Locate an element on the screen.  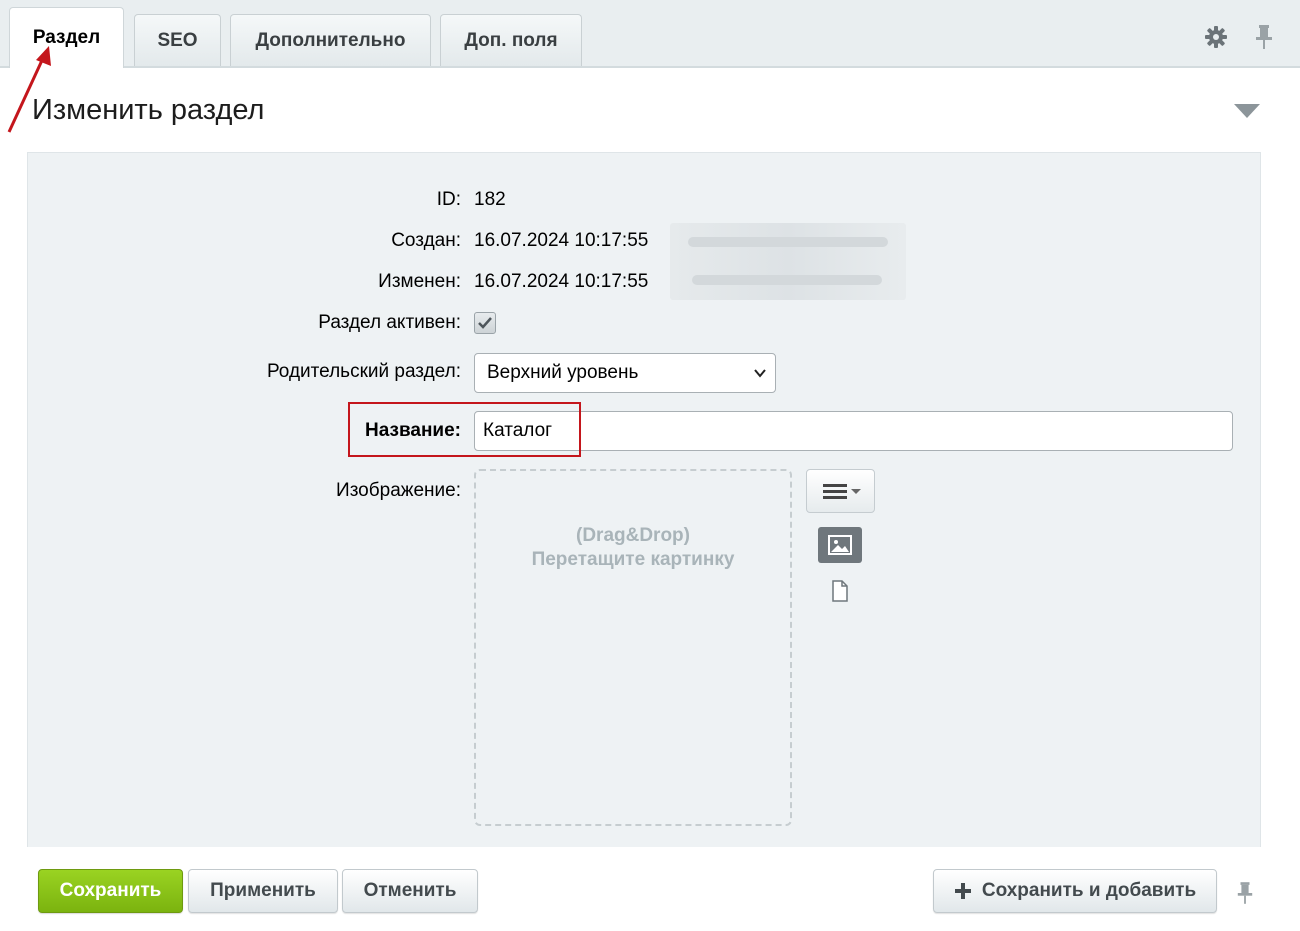
active-checkbox is located at coordinates (485, 323).